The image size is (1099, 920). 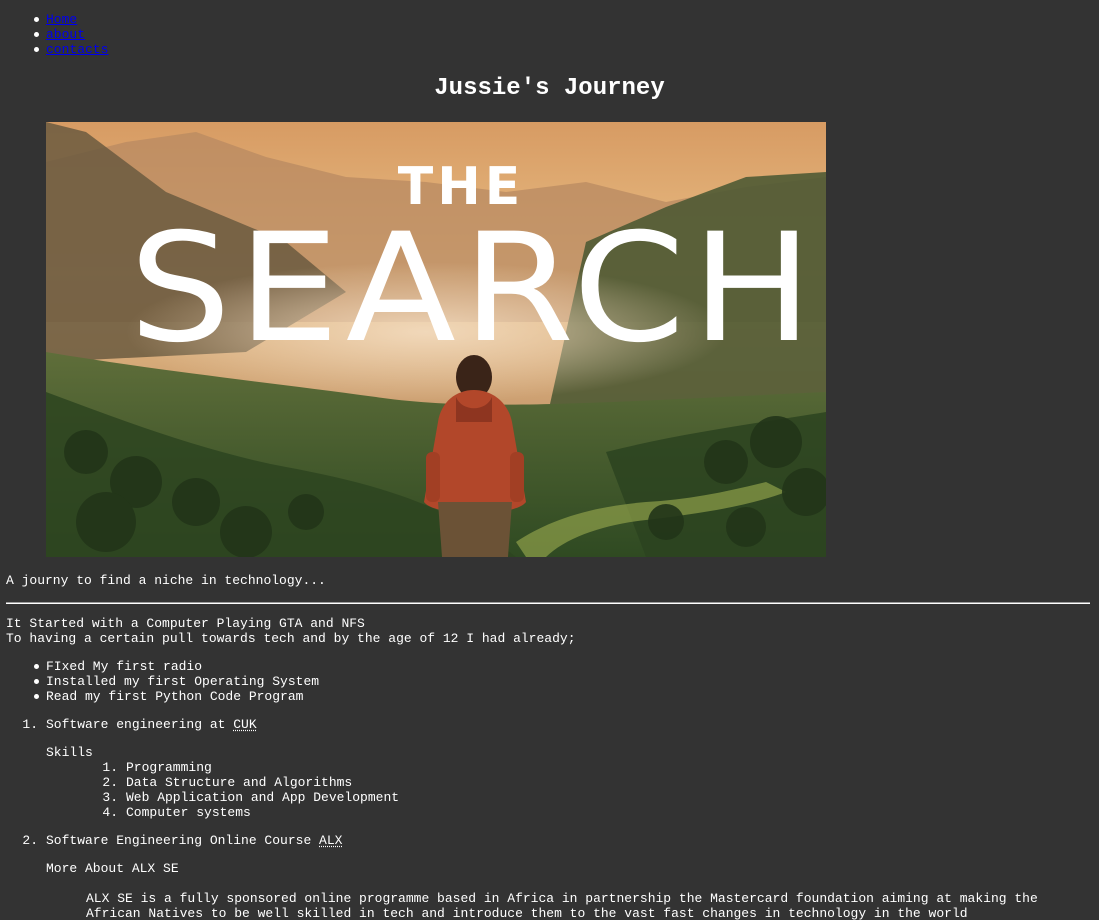 I want to click on hero-overlay-large: SEARCH, so click(x=474, y=289).